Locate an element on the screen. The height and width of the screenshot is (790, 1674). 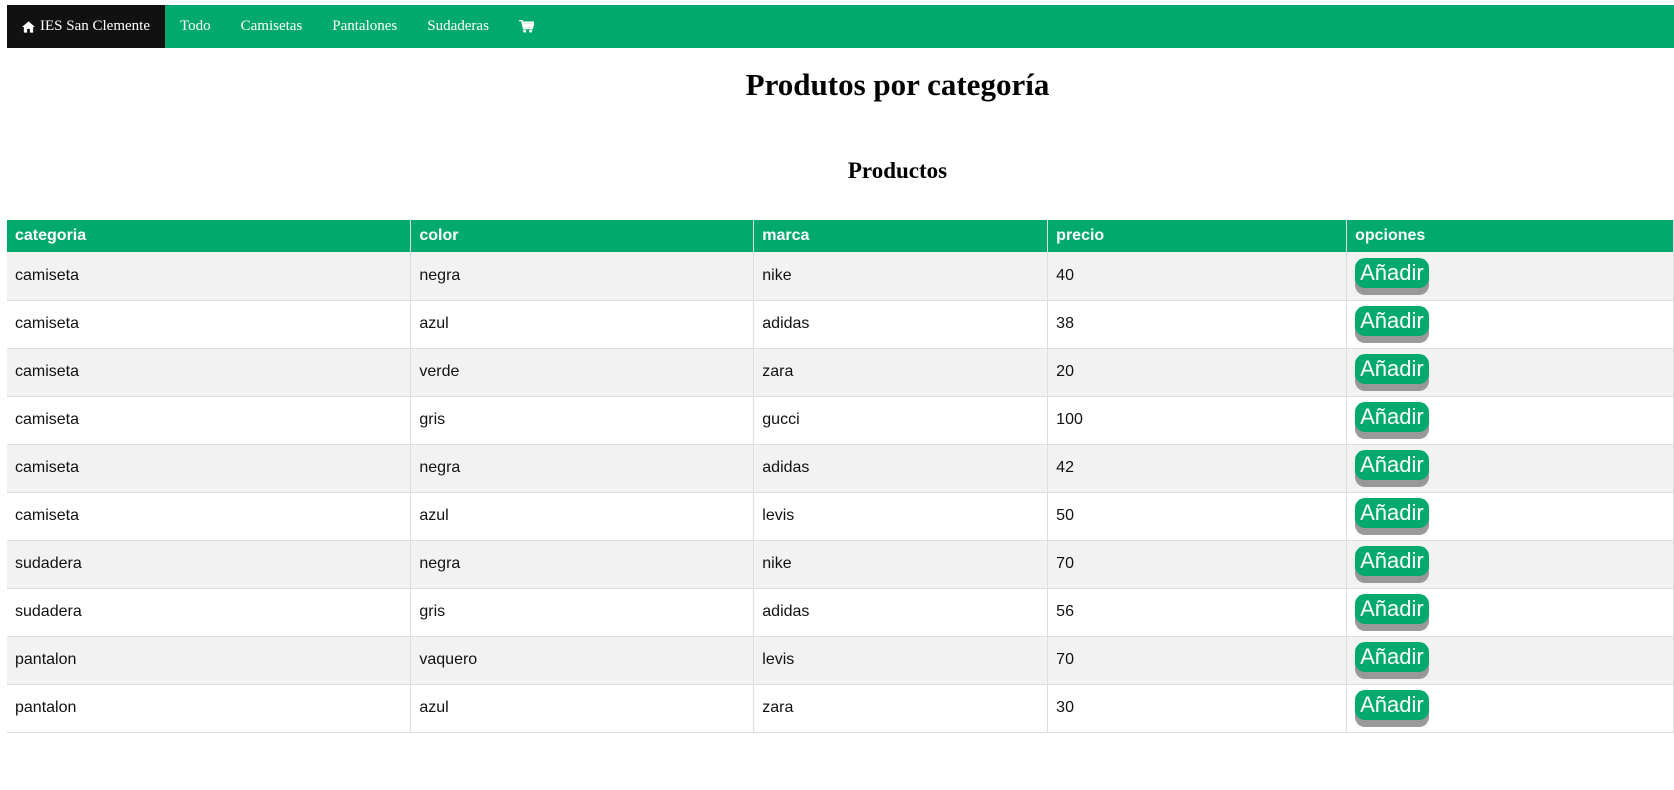
cell-precio: 42 is located at coordinates (1197, 468).